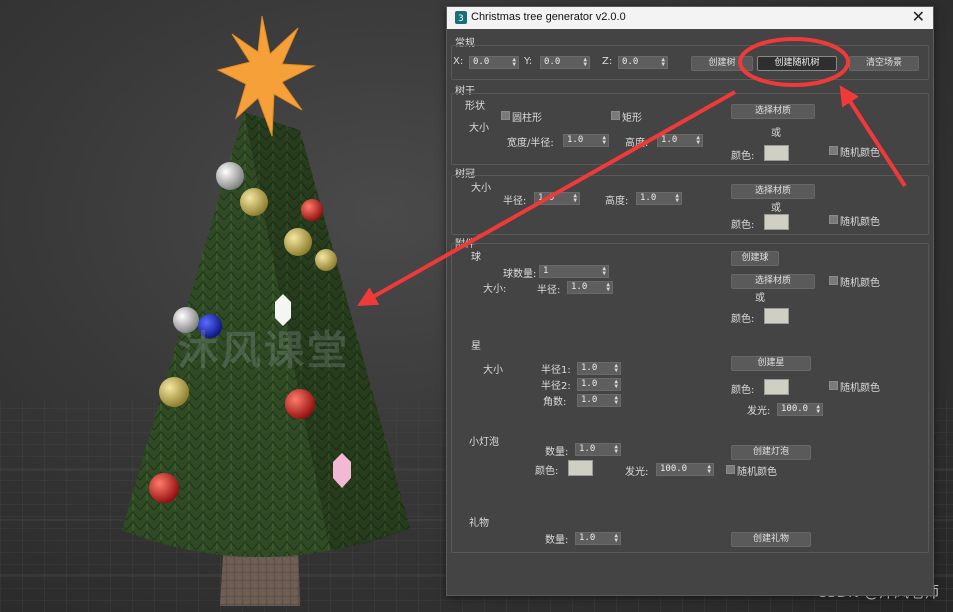  I want to click on create-tree-button: 创建树, so click(722, 63).